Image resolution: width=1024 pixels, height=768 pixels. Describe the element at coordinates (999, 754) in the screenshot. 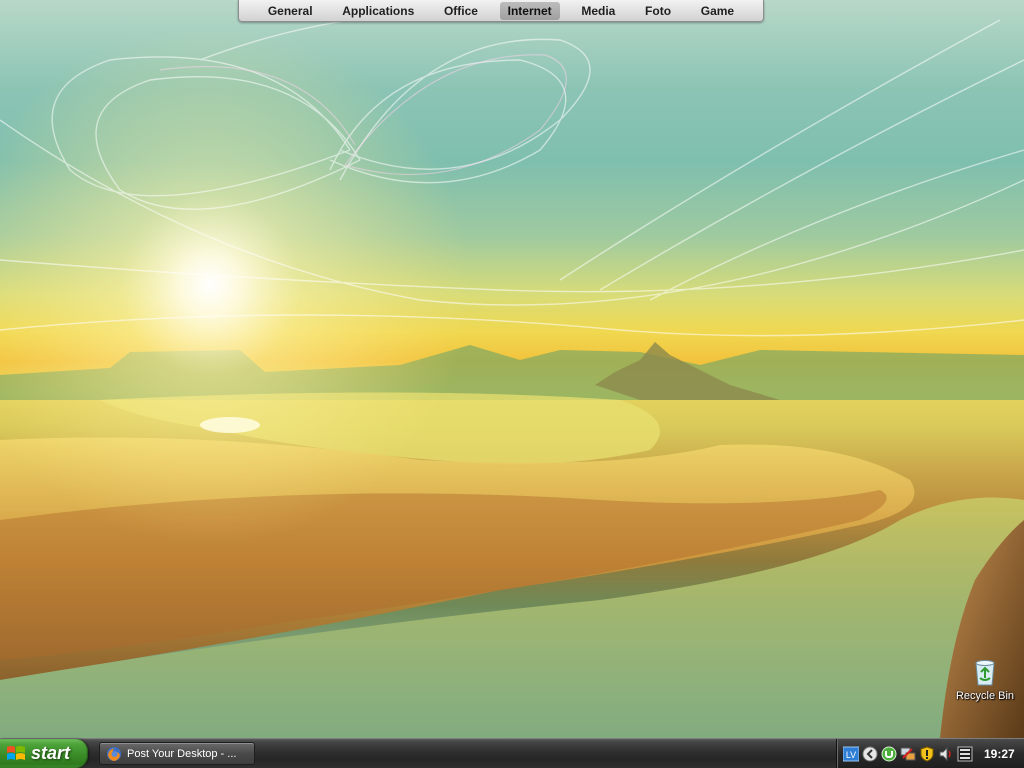

I see `clock: 19:27` at that location.